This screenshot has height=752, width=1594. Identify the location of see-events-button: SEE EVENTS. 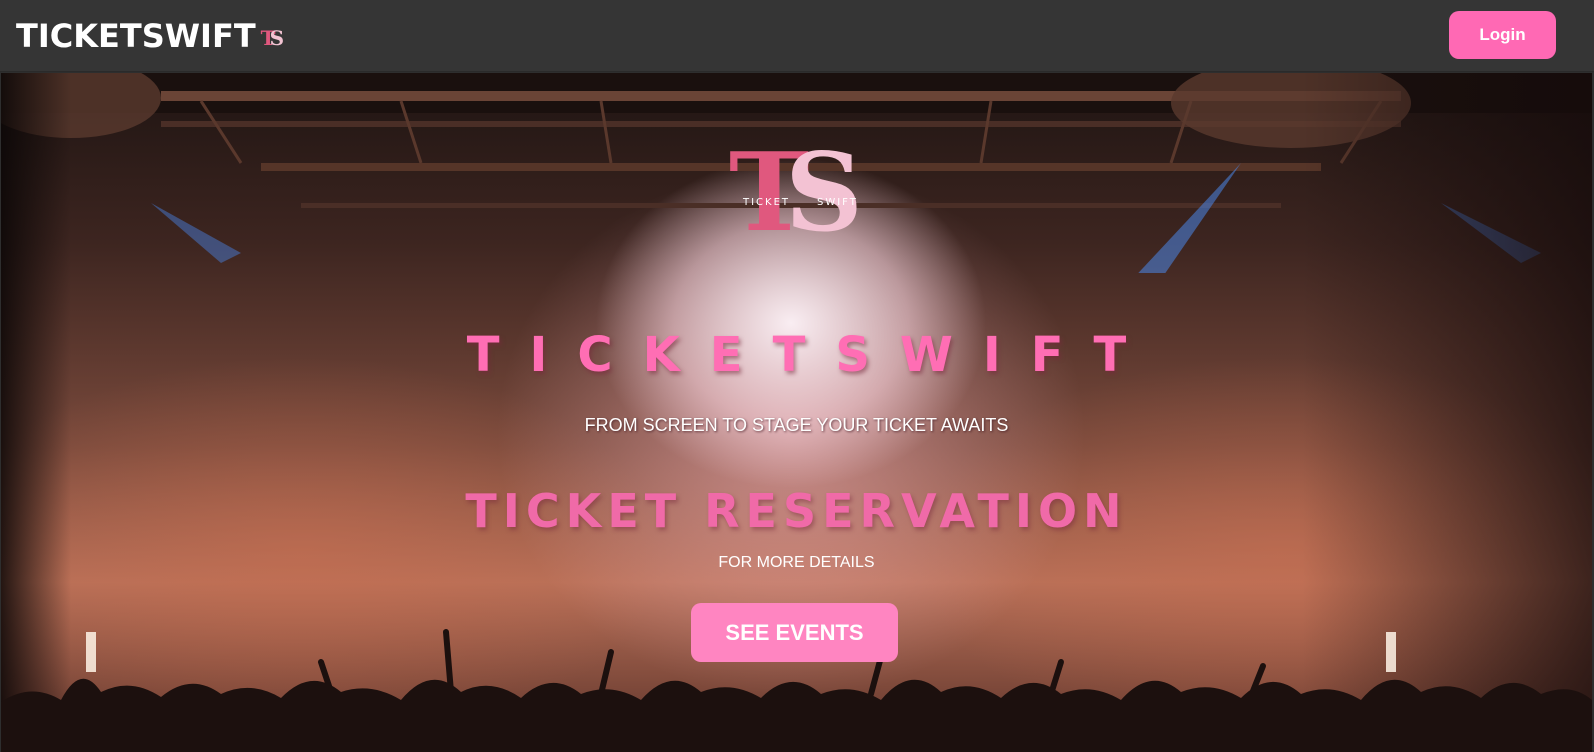
(794, 632).